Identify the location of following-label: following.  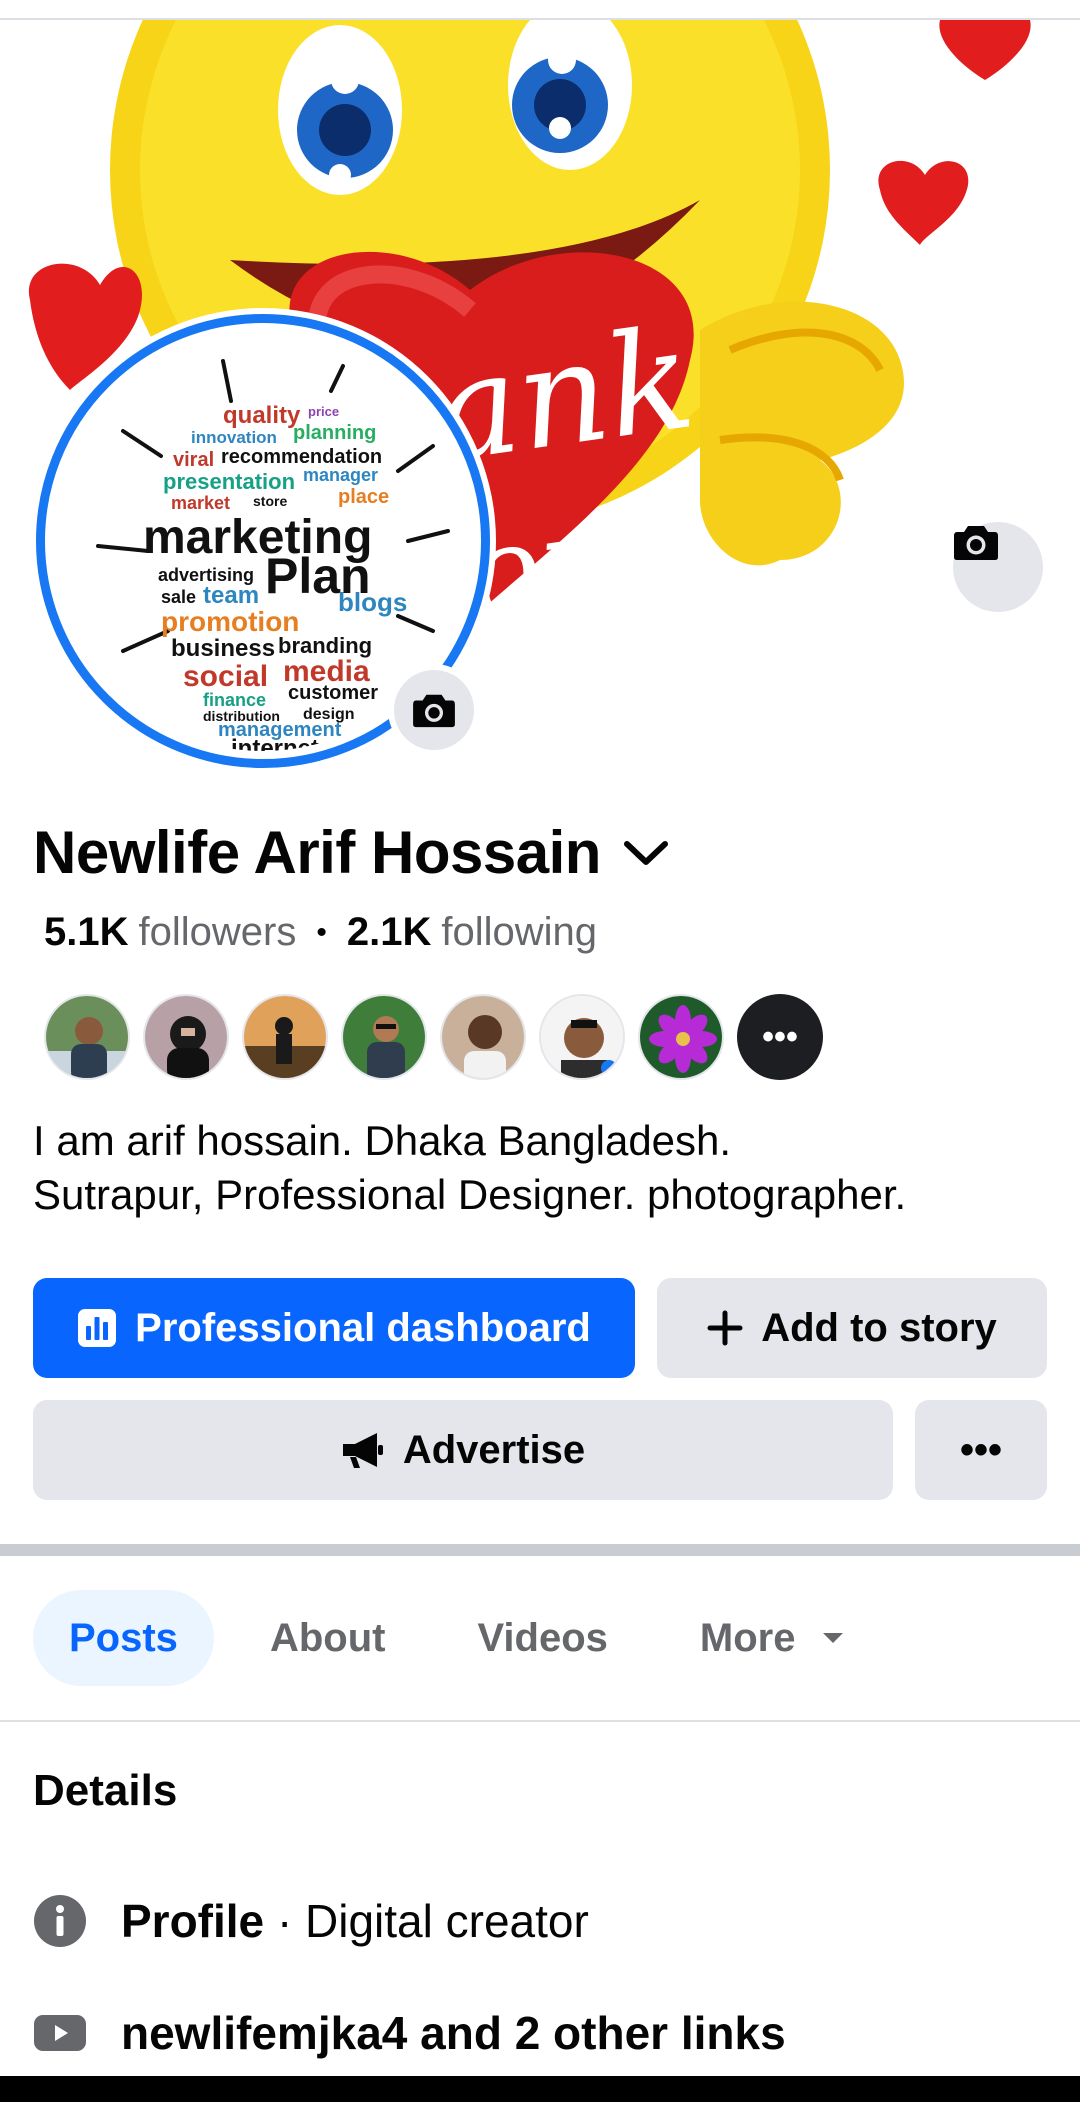
(519, 932).